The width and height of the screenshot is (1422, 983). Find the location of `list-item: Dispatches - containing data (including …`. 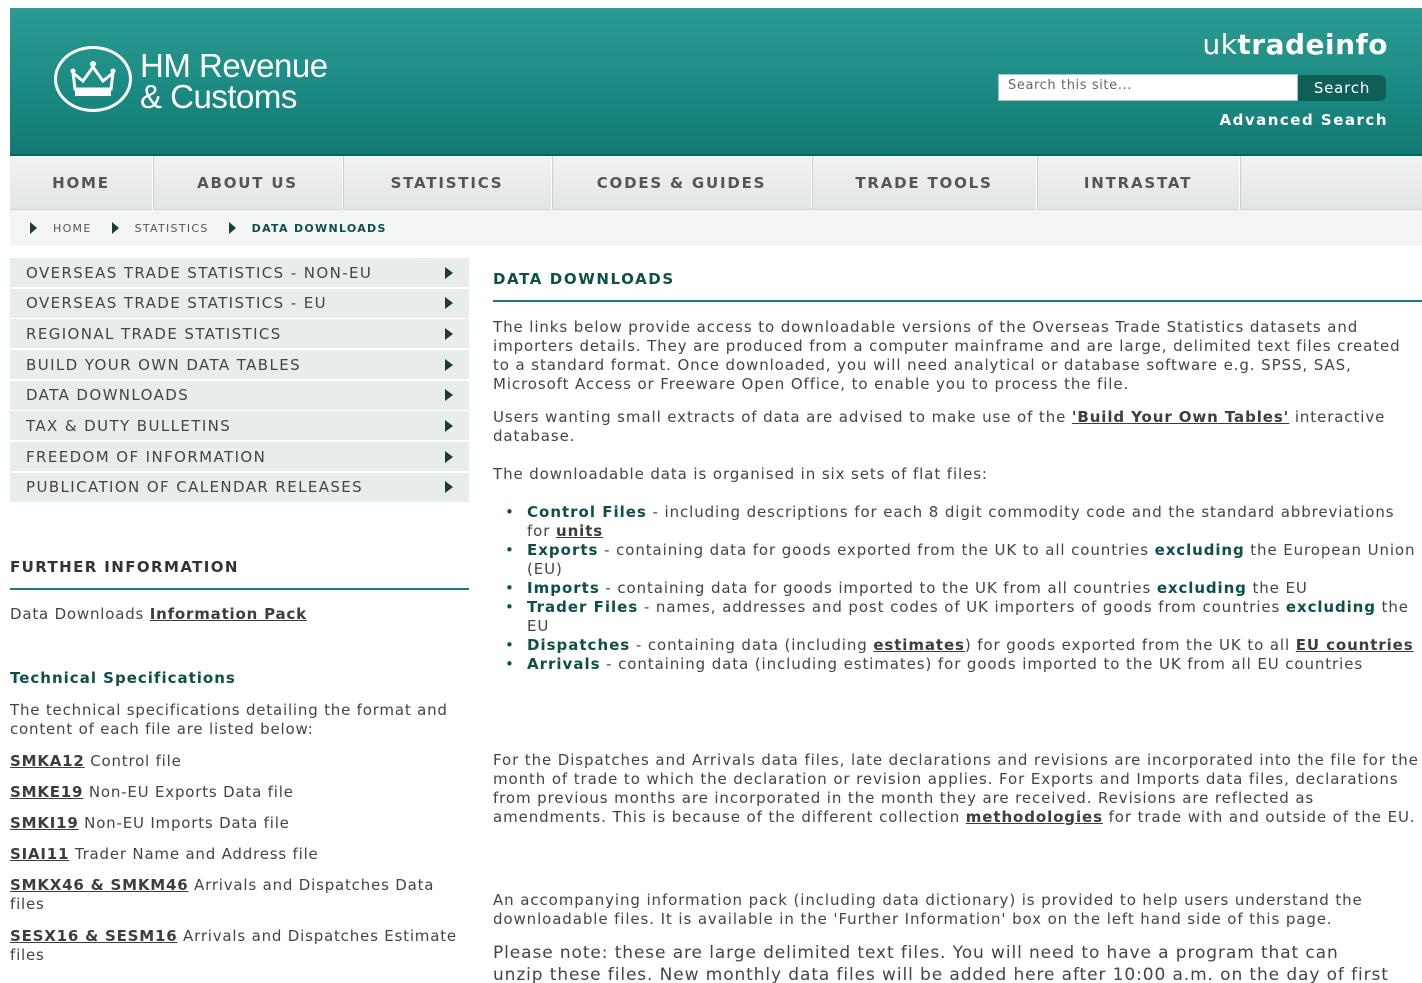

list-item: Dispatches - containing data (including … is located at coordinates (963, 645).